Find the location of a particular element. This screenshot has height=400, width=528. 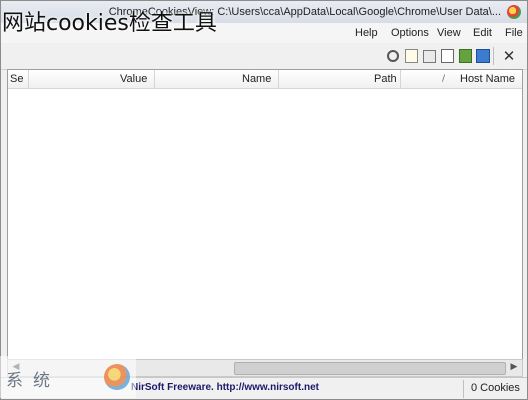

menu-help: Help is located at coordinates (366, 33).